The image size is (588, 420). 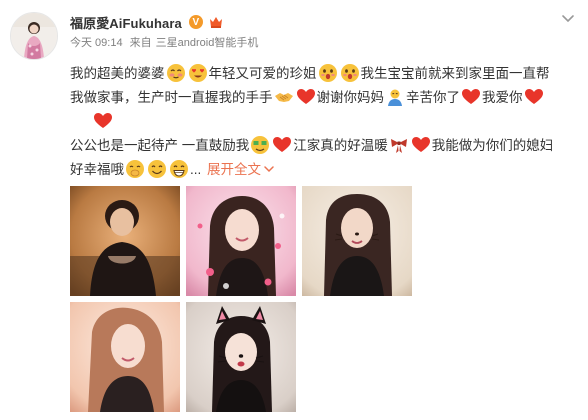 What do you see at coordinates (179, 169) in the screenshot?
I see `grinning-face-emoji-icon` at bounding box center [179, 169].